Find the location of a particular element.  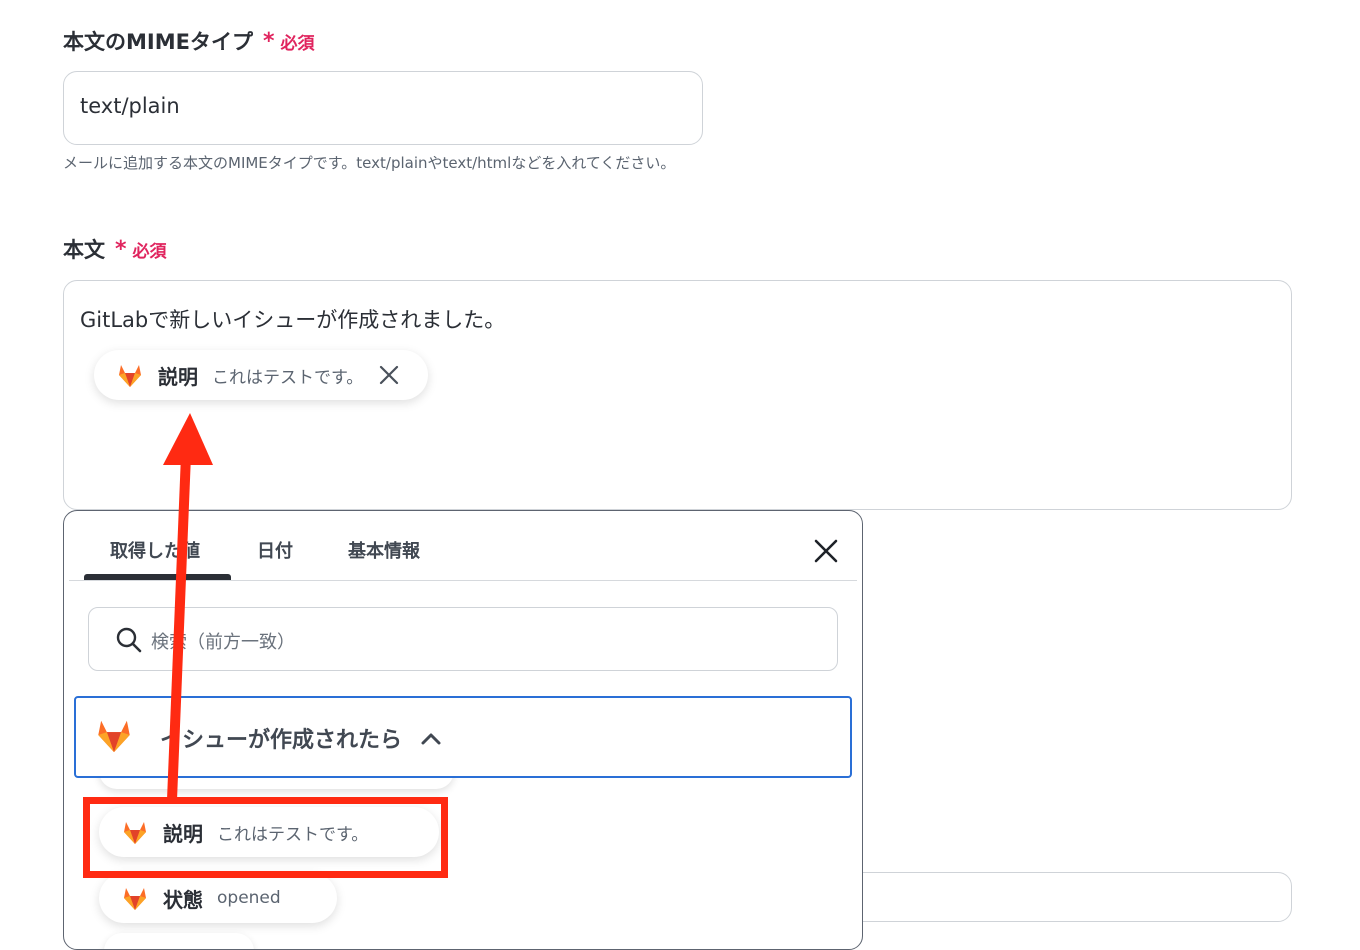

chip-name: 説明 is located at coordinates (178, 376).